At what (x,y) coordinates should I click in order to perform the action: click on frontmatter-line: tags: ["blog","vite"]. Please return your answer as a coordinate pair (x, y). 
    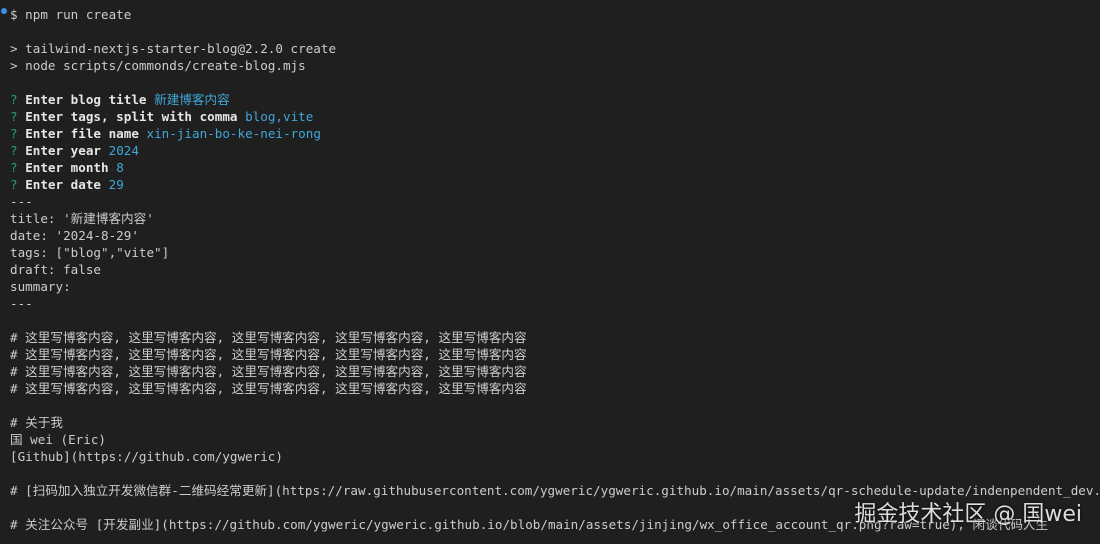
    Looking at the image, I should click on (90, 252).